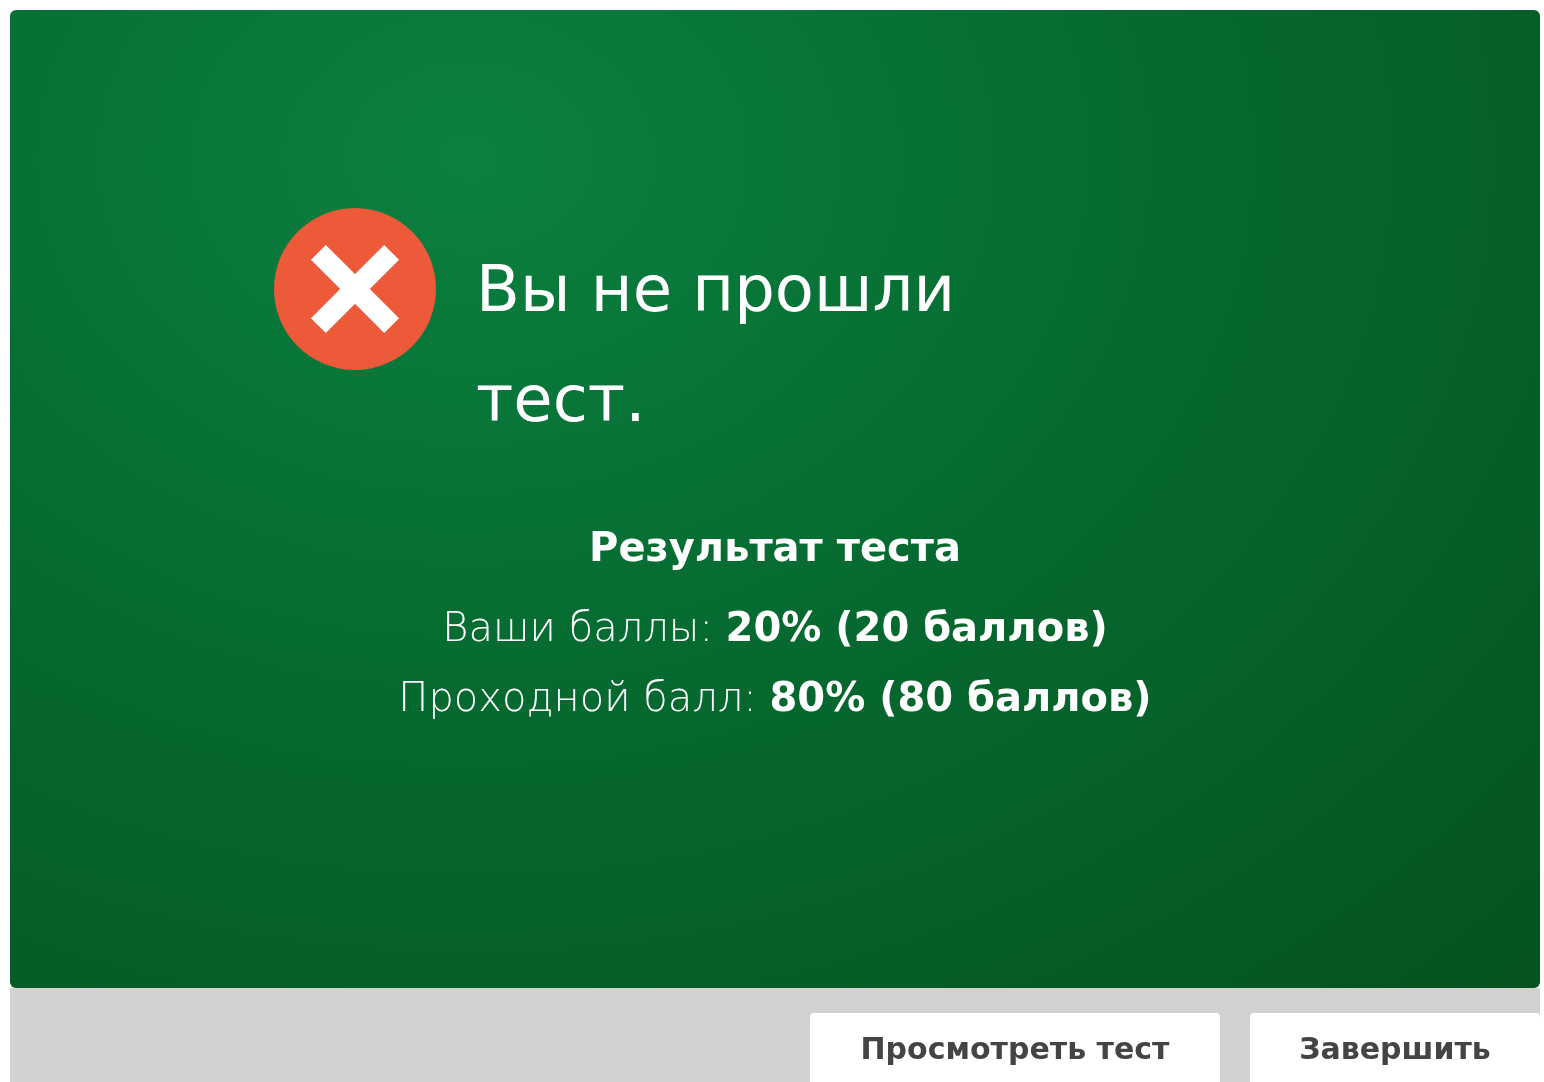 This screenshot has width=1544, height=1082. Describe the element at coordinates (775, 547) in the screenshot. I see `result-heading: Результат теста` at that location.